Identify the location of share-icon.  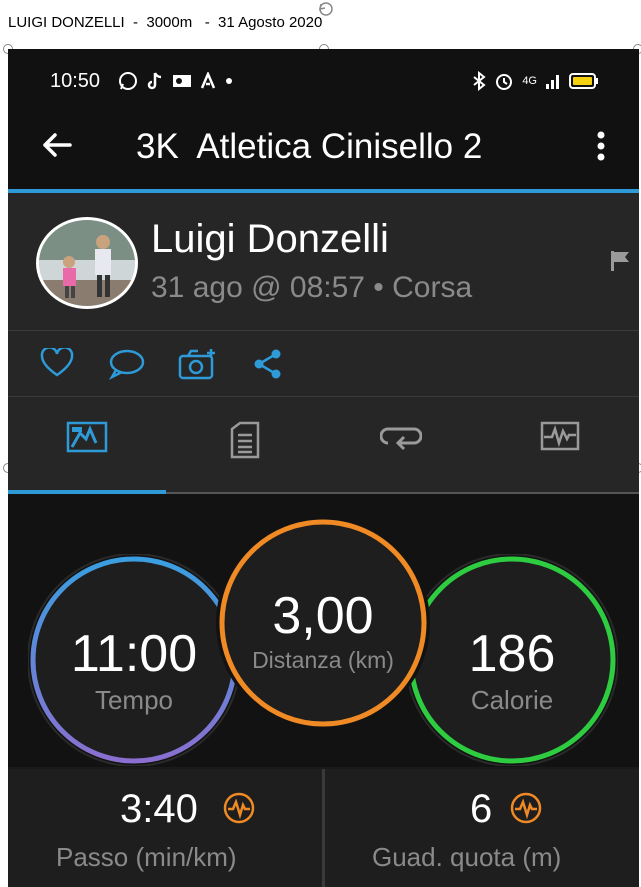
(268, 364).